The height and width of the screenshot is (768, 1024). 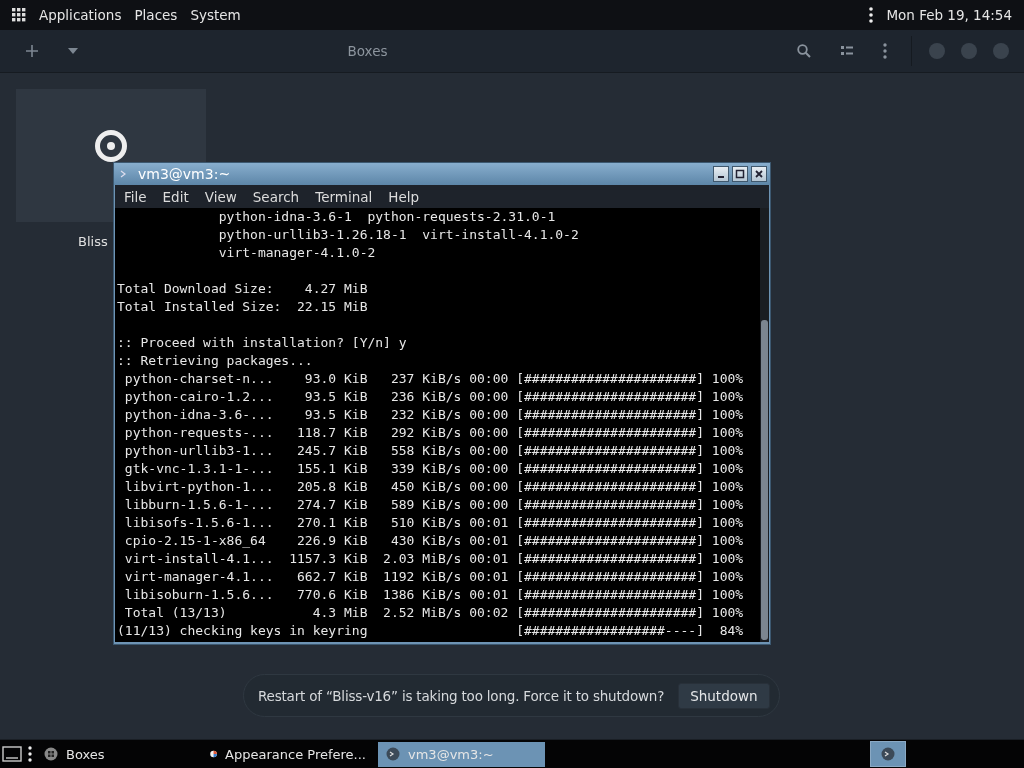 What do you see at coordinates (434, 595) in the screenshot?
I see `terminal-line: libisoburn-1.5.6... 770.6 KiB 1386 KiB/s 00:01 [######################] 100%` at bounding box center [434, 595].